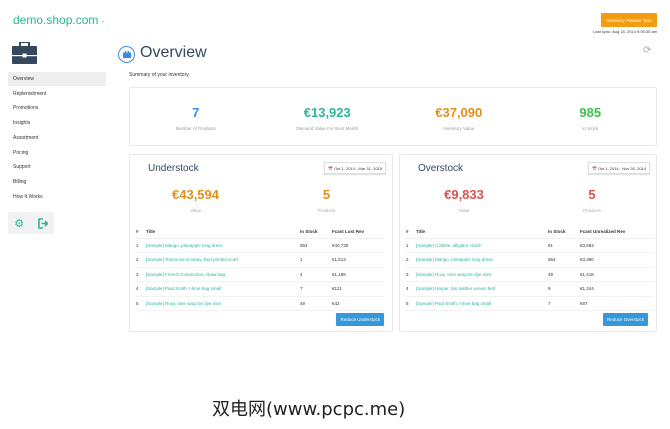 The image size is (670, 429). I want to click on sidebar-item-label: Promotions, so click(26, 108).